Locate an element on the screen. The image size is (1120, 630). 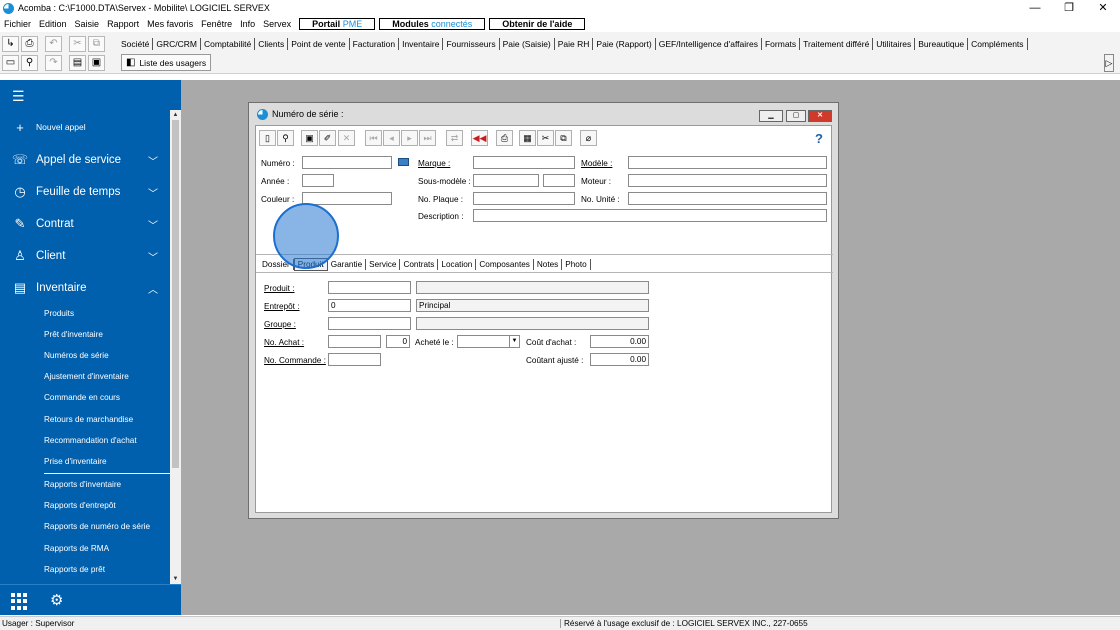
liste-usagers-button: ◧ Liste des usagers is located at coordinates (166, 62).